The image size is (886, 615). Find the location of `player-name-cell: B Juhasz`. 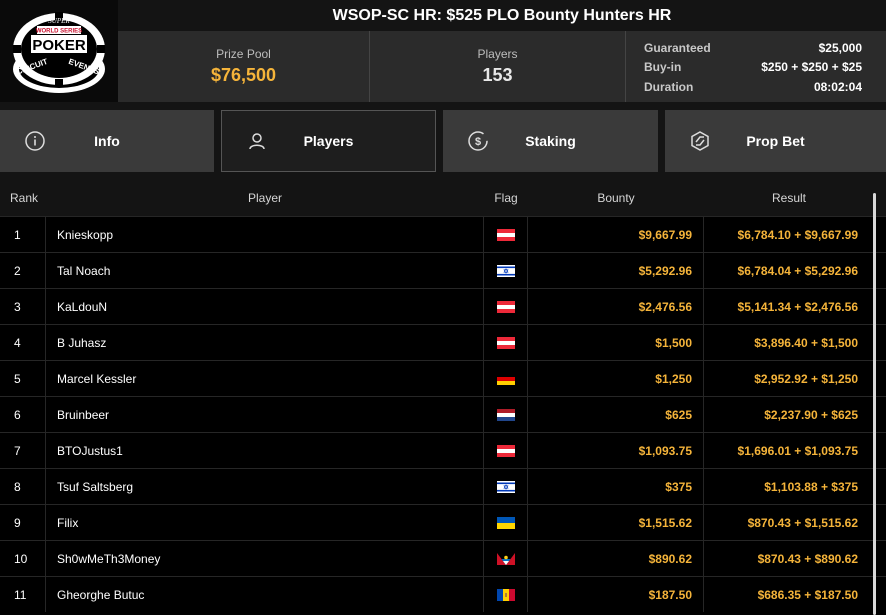

player-name-cell: B Juhasz is located at coordinates (265, 342).